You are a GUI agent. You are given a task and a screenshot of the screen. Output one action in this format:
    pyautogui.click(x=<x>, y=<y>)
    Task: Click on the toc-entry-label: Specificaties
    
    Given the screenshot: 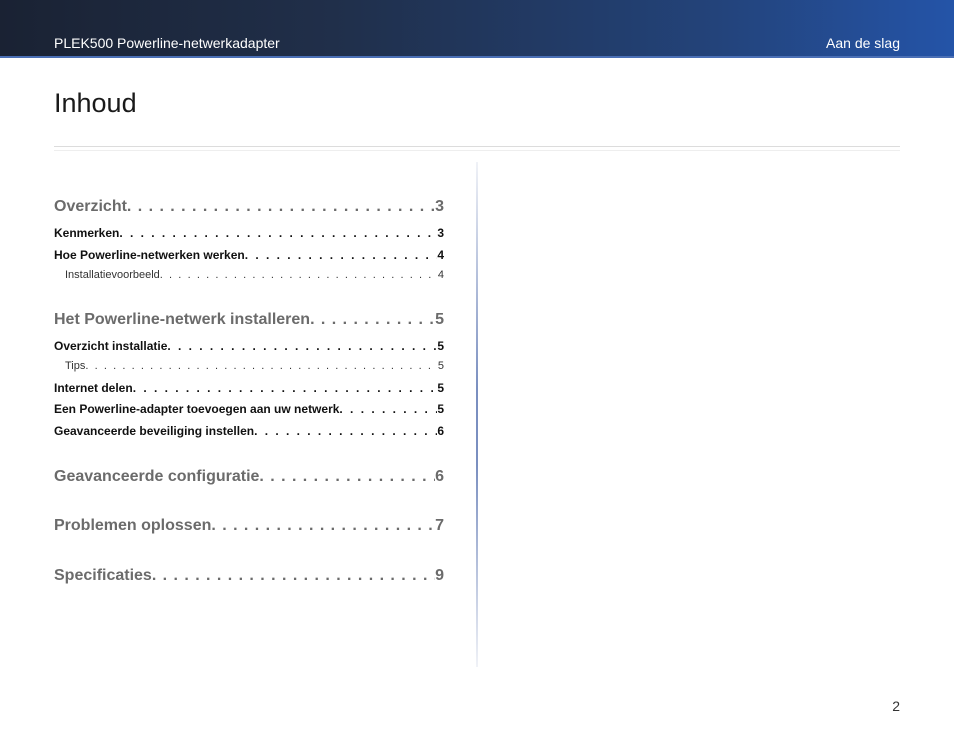 What is the action you would take?
    pyautogui.click(x=103, y=575)
    